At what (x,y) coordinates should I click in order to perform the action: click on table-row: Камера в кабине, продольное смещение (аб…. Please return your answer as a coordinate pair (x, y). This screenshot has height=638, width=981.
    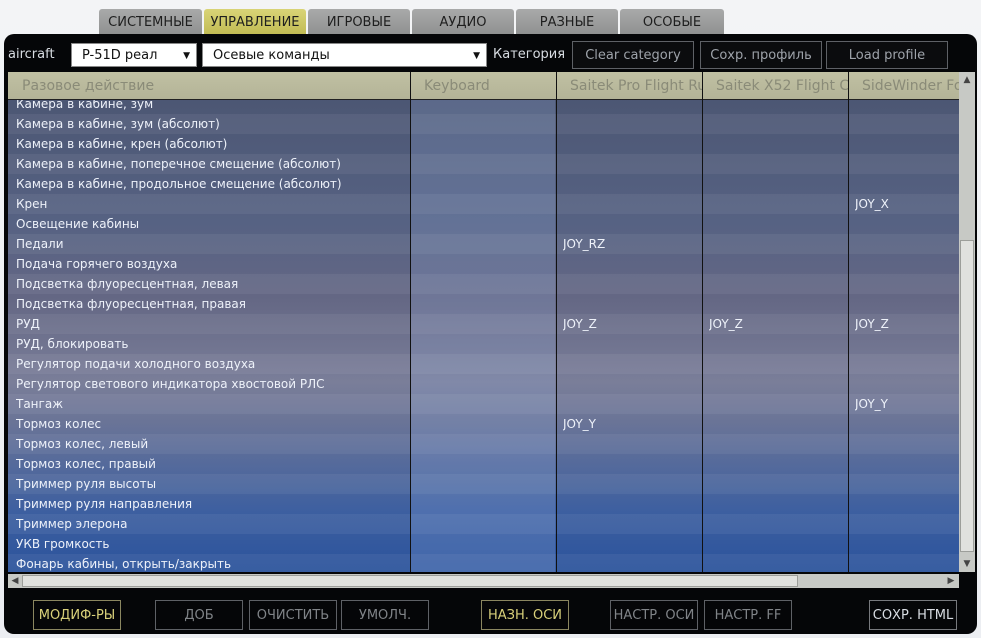
    Looking at the image, I should click on (483, 184).